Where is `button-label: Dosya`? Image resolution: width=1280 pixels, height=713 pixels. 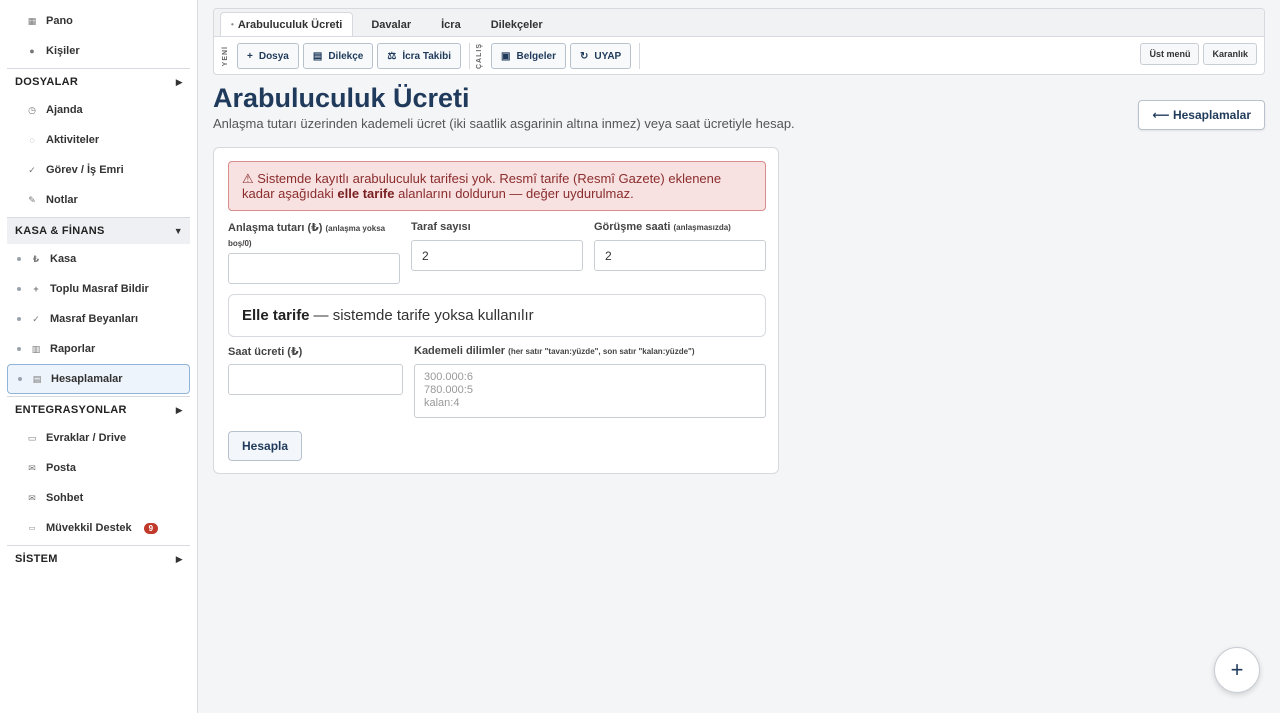 button-label: Dosya is located at coordinates (273, 56).